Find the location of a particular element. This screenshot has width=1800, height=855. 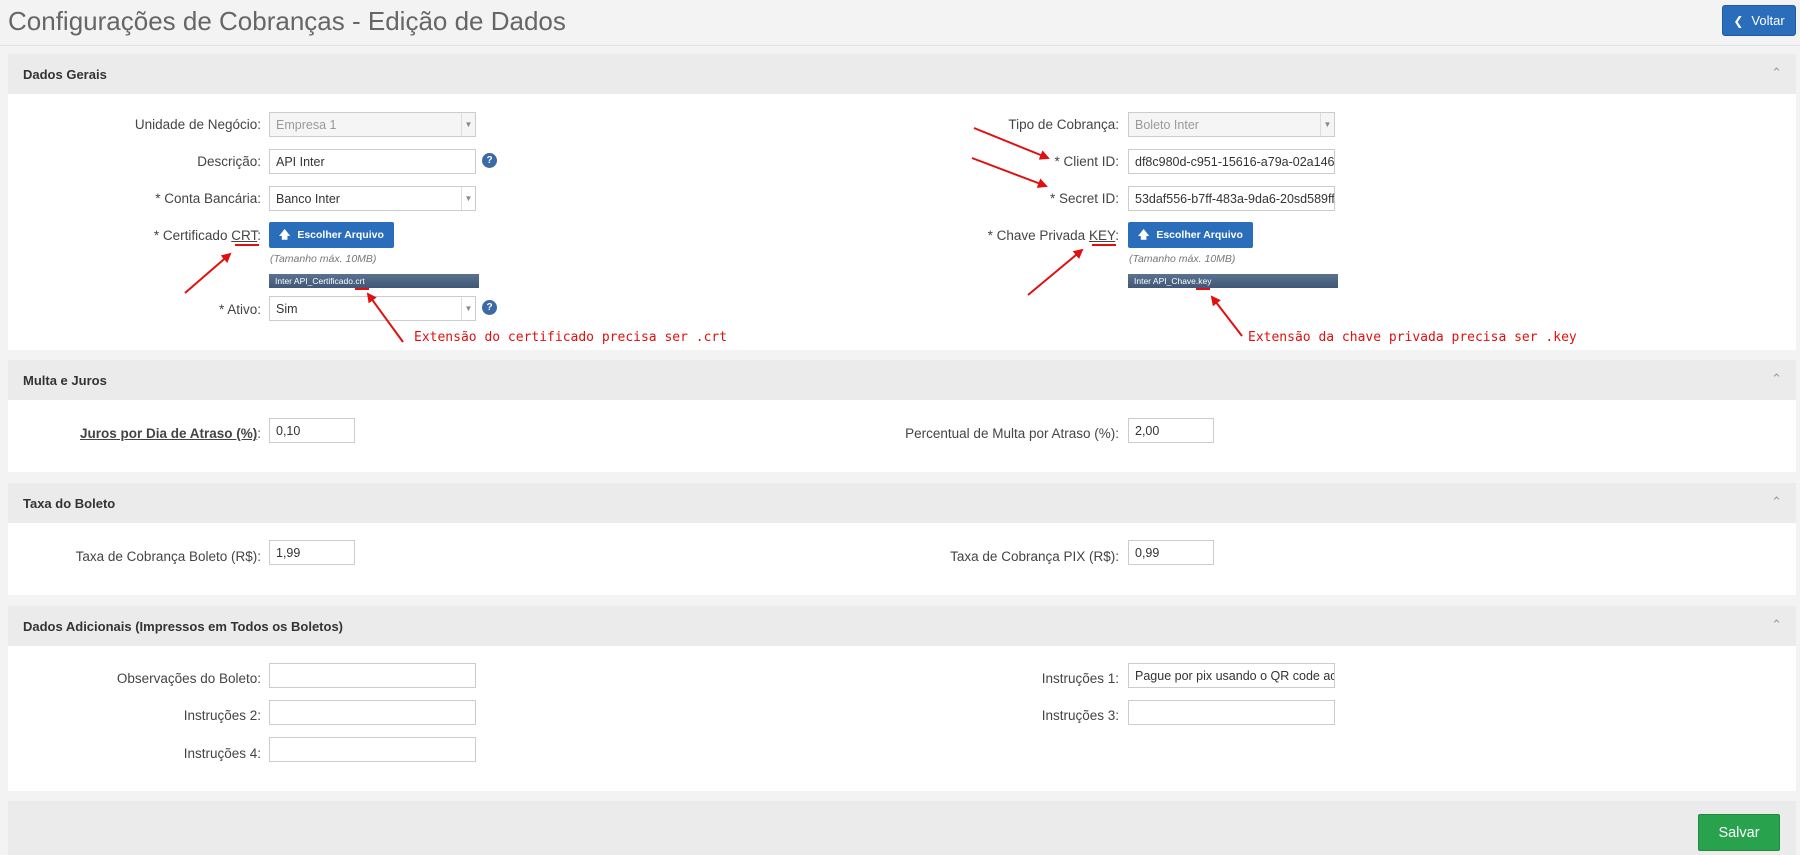

bank-account-select: Banco Inter ▼ is located at coordinates (372, 198).